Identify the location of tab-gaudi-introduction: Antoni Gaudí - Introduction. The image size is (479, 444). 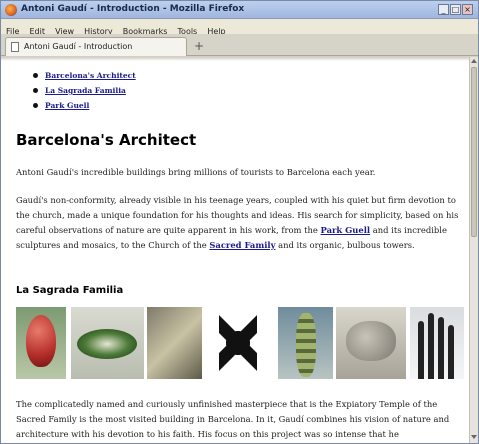
(96, 46).